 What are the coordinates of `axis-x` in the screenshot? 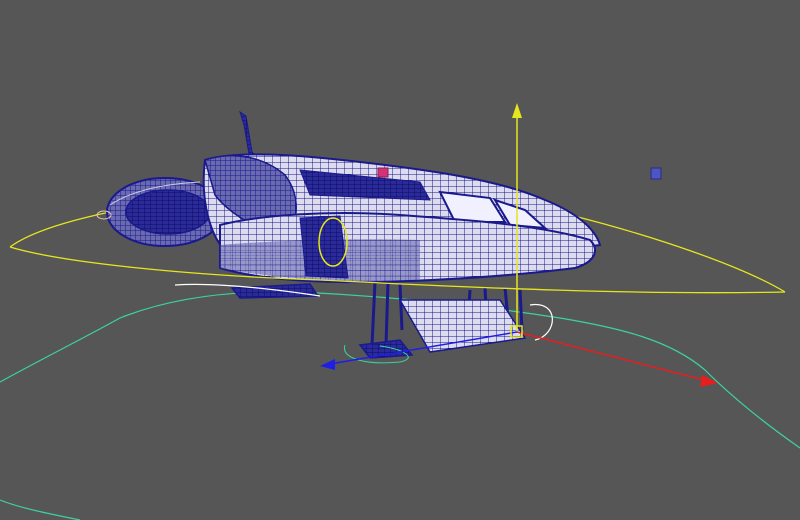 It's located at (612, 356).